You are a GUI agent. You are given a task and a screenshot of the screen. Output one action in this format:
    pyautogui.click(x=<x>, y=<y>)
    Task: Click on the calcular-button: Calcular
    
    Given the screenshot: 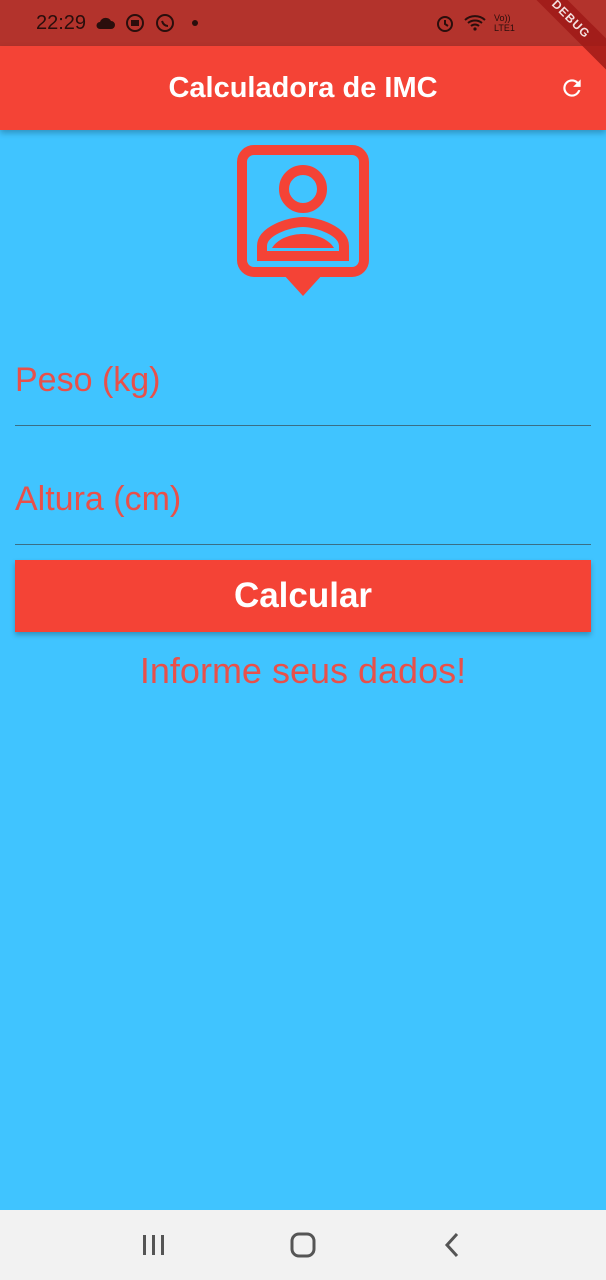 What is the action you would take?
    pyautogui.click(x=303, y=596)
    